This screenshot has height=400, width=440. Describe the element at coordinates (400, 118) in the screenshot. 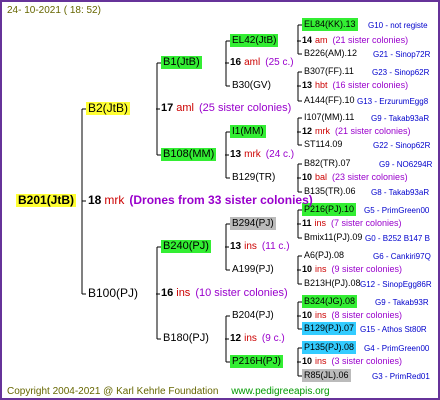

I see `breeder-ref-i107: G9 - Takab93aR` at that location.